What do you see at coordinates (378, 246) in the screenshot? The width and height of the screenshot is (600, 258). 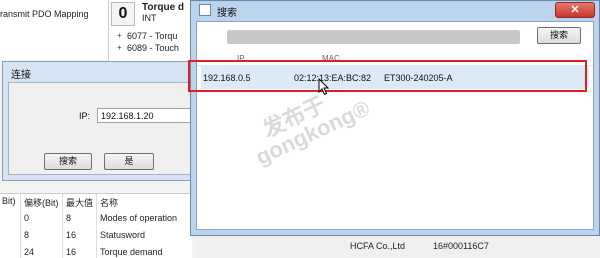 I see `vendor-name: HCFA Co.,Ltd` at bounding box center [378, 246].